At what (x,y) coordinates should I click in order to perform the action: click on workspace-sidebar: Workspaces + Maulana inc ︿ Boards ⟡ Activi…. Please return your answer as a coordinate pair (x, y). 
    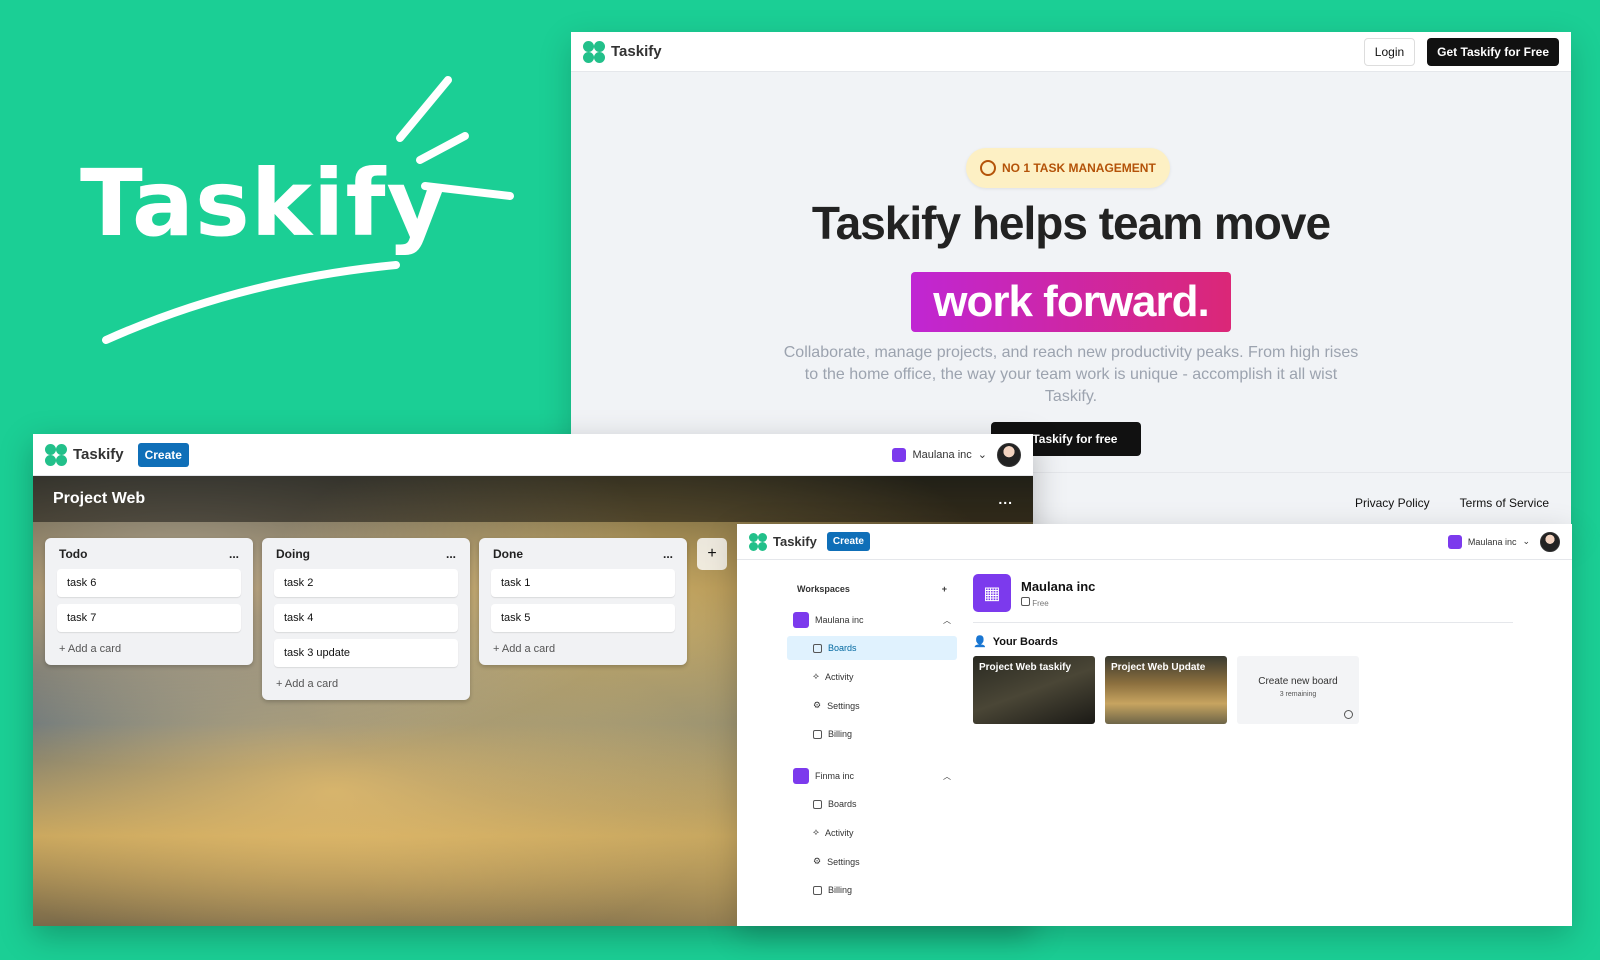
    Looking at the image, I should click on (872, 743).